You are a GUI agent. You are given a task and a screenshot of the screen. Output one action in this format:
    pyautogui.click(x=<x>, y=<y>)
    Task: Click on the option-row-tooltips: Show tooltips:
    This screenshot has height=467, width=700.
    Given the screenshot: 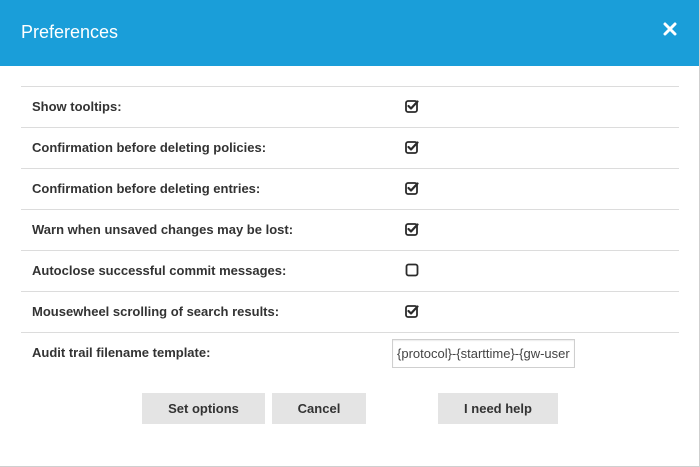 What is the action you would take?
    pyautogui.click(x=350, y=107)
    